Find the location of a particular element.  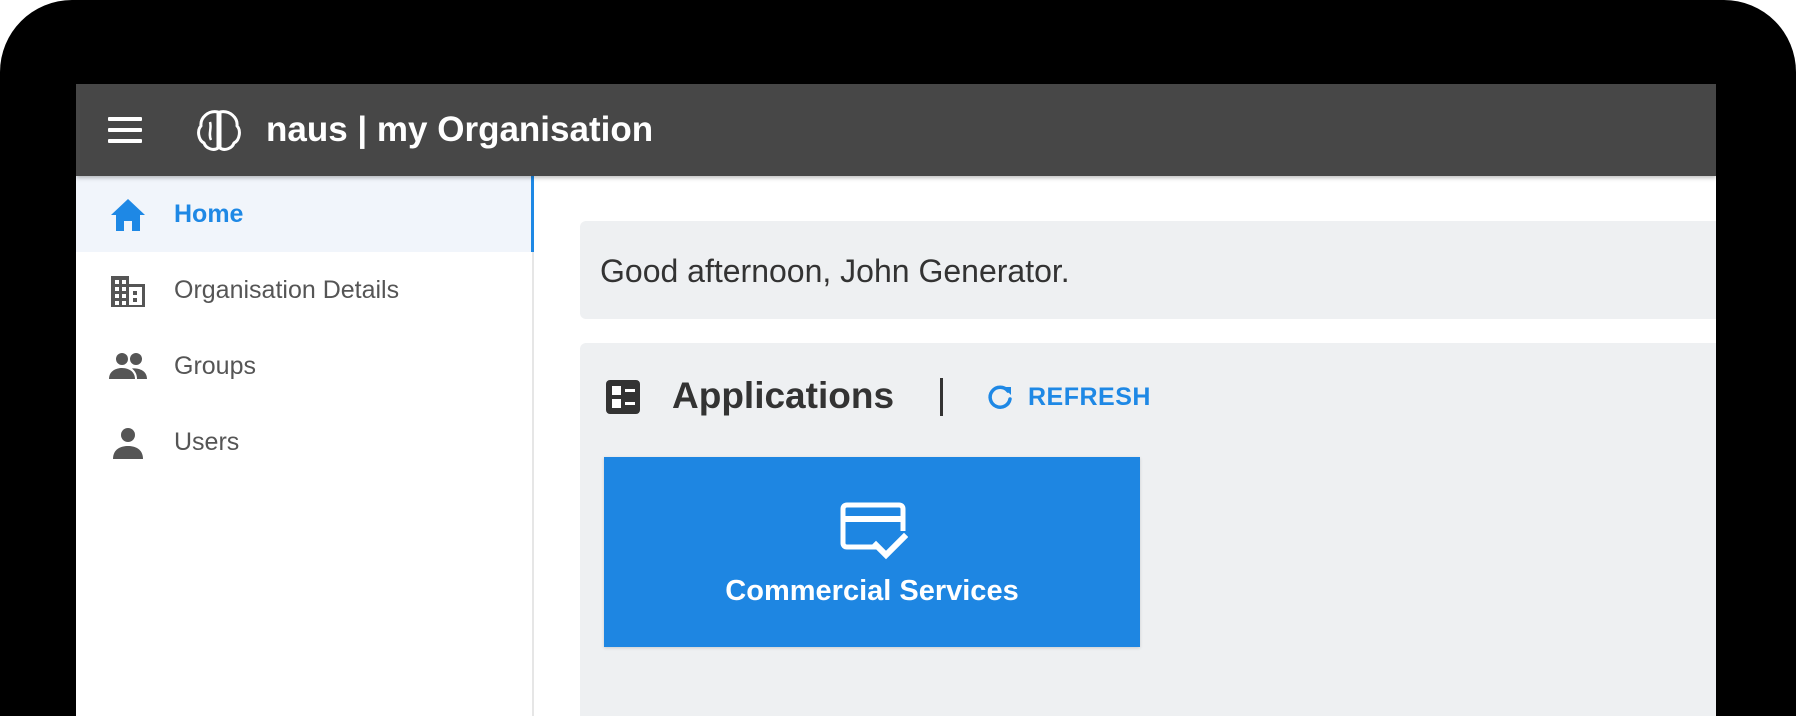

people-icon is located at coordinates (128, 366).